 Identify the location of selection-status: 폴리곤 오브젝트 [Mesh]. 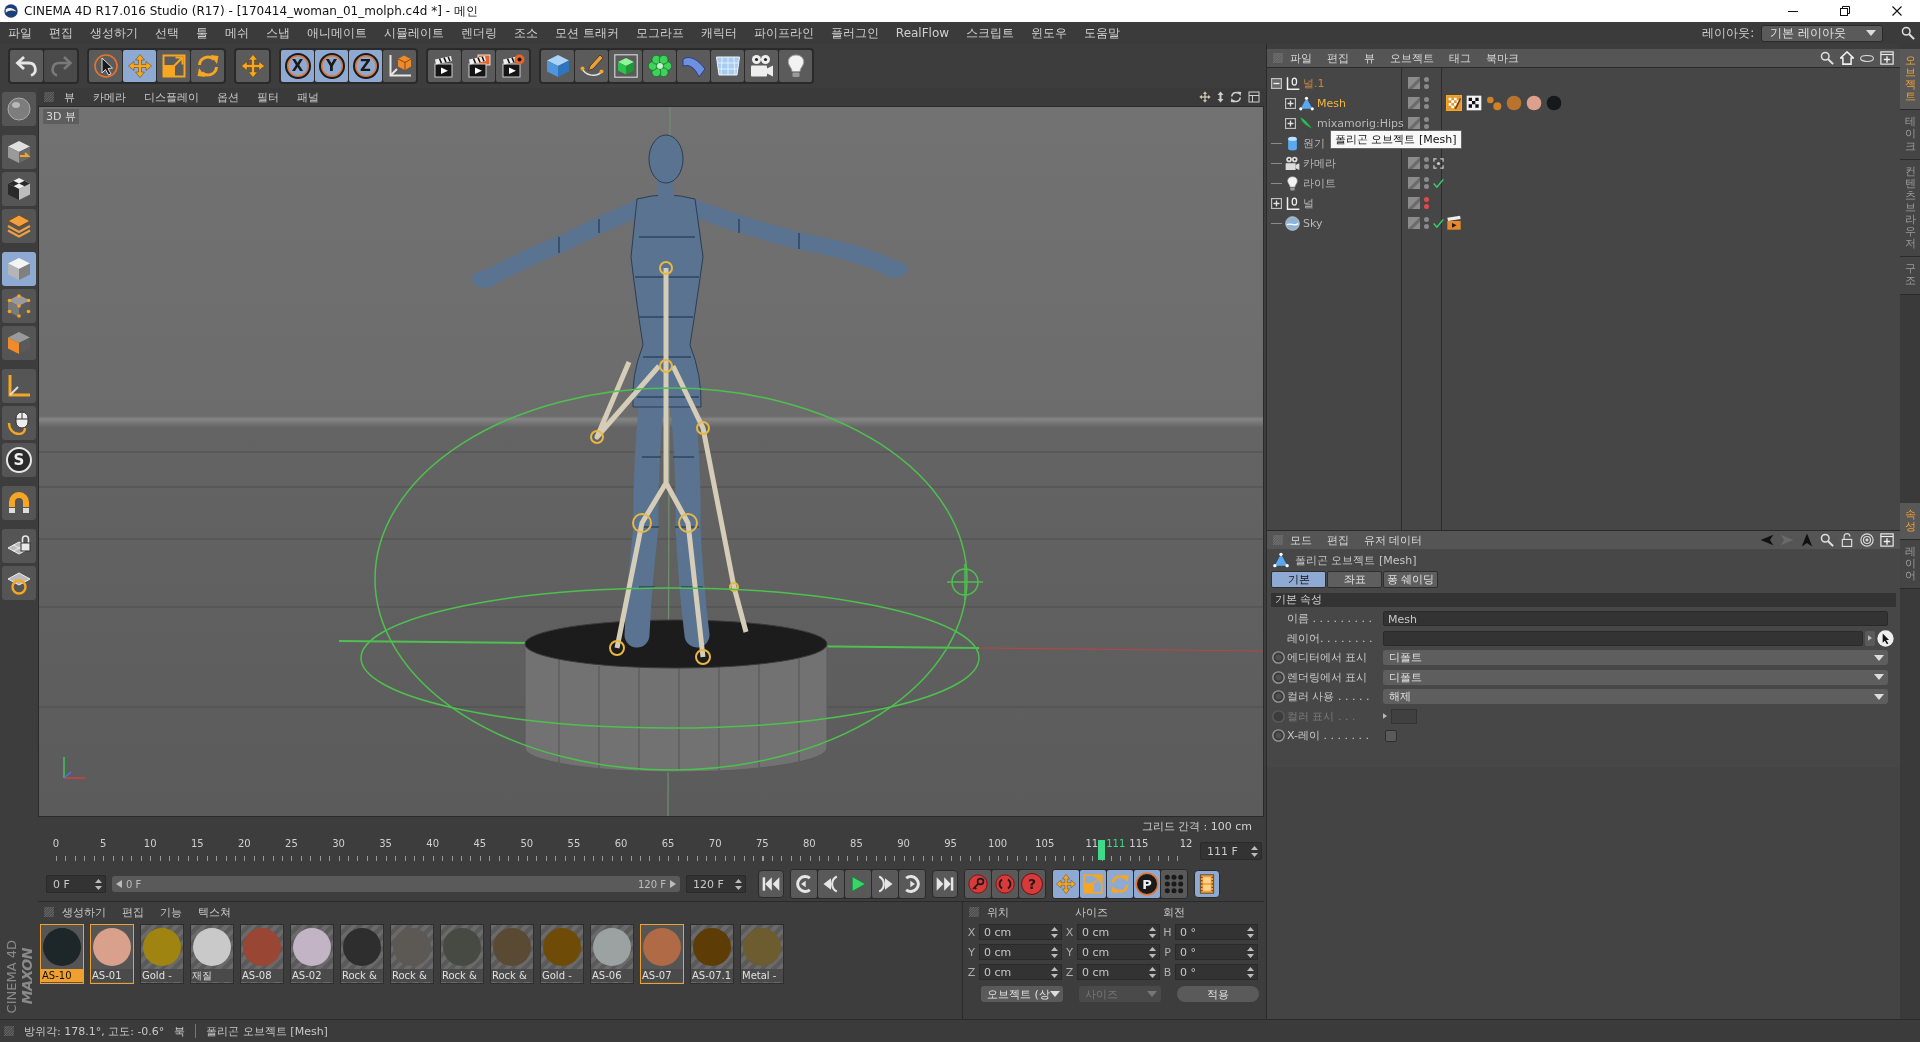
(267, 1031).